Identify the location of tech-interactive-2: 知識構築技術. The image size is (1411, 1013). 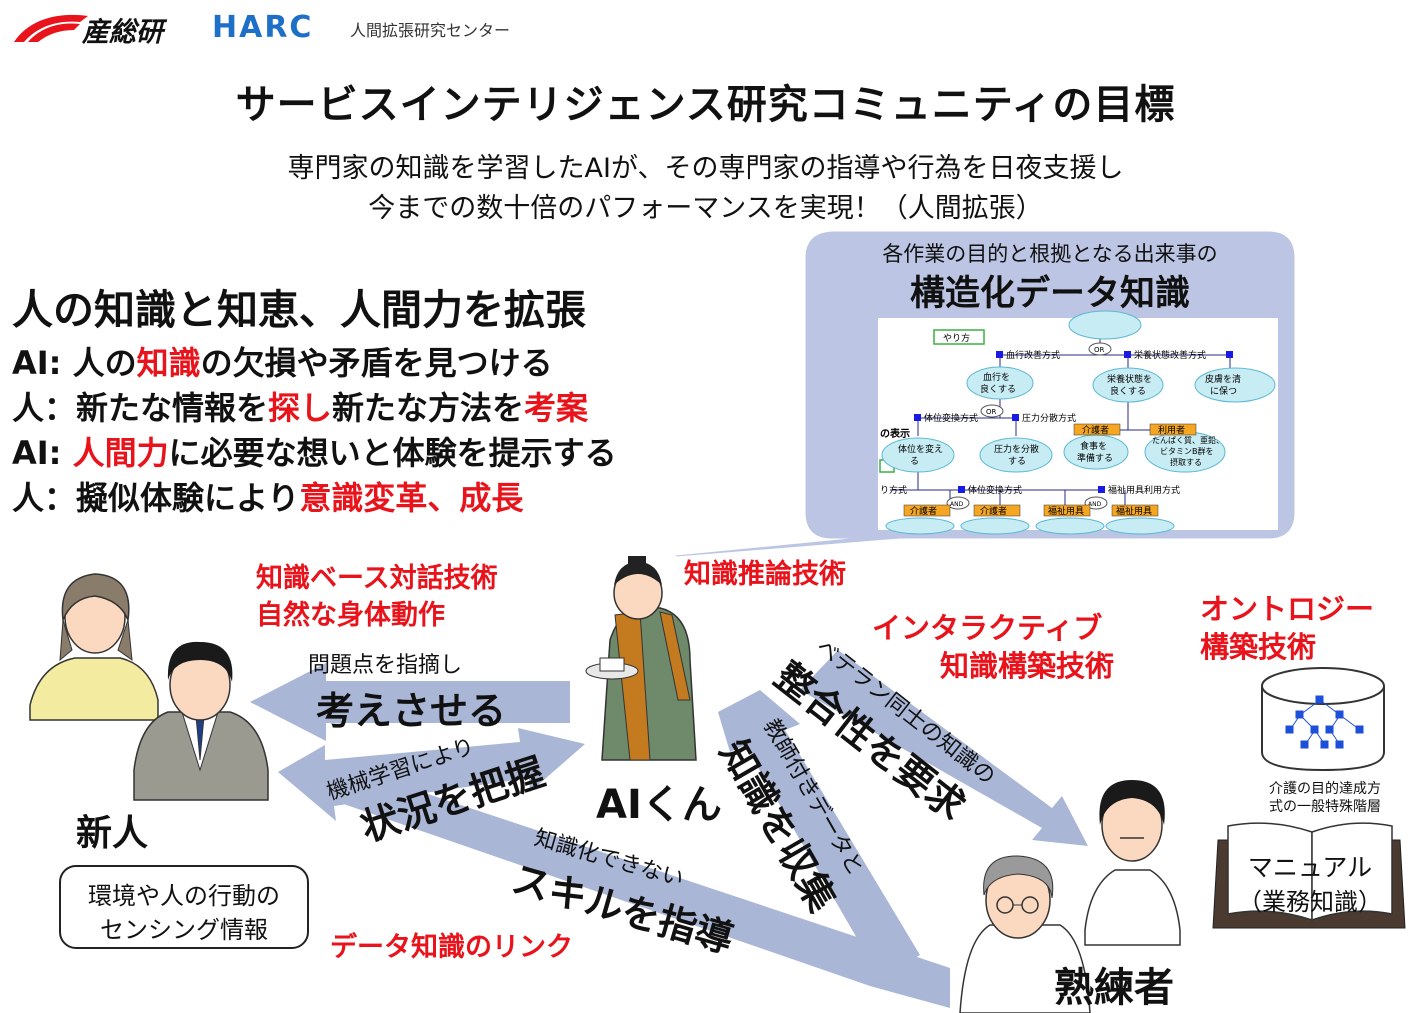
(1027, 666).